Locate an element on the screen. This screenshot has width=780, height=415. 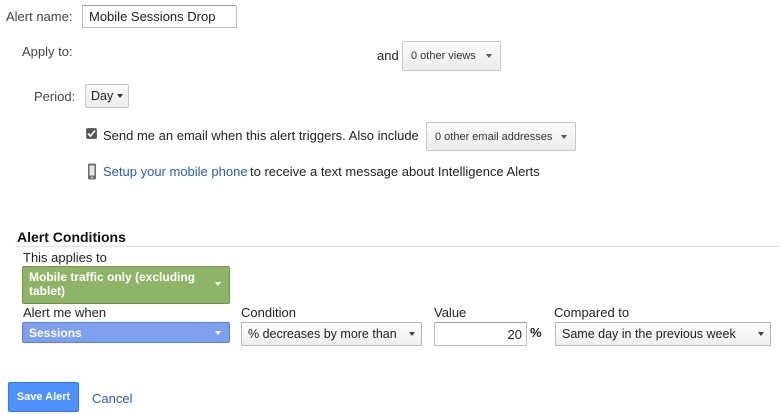
mobile-phone-icon is located at coordinates (92, 171).